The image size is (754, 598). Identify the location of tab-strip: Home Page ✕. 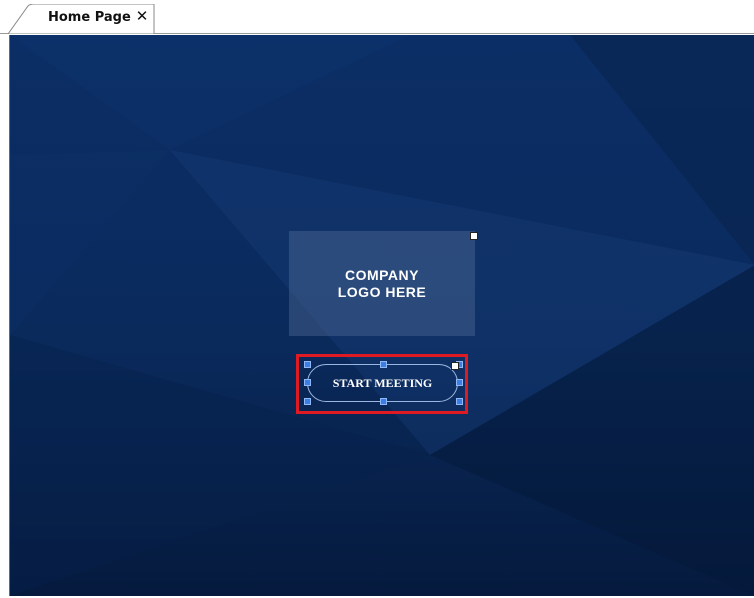
(377, 17).